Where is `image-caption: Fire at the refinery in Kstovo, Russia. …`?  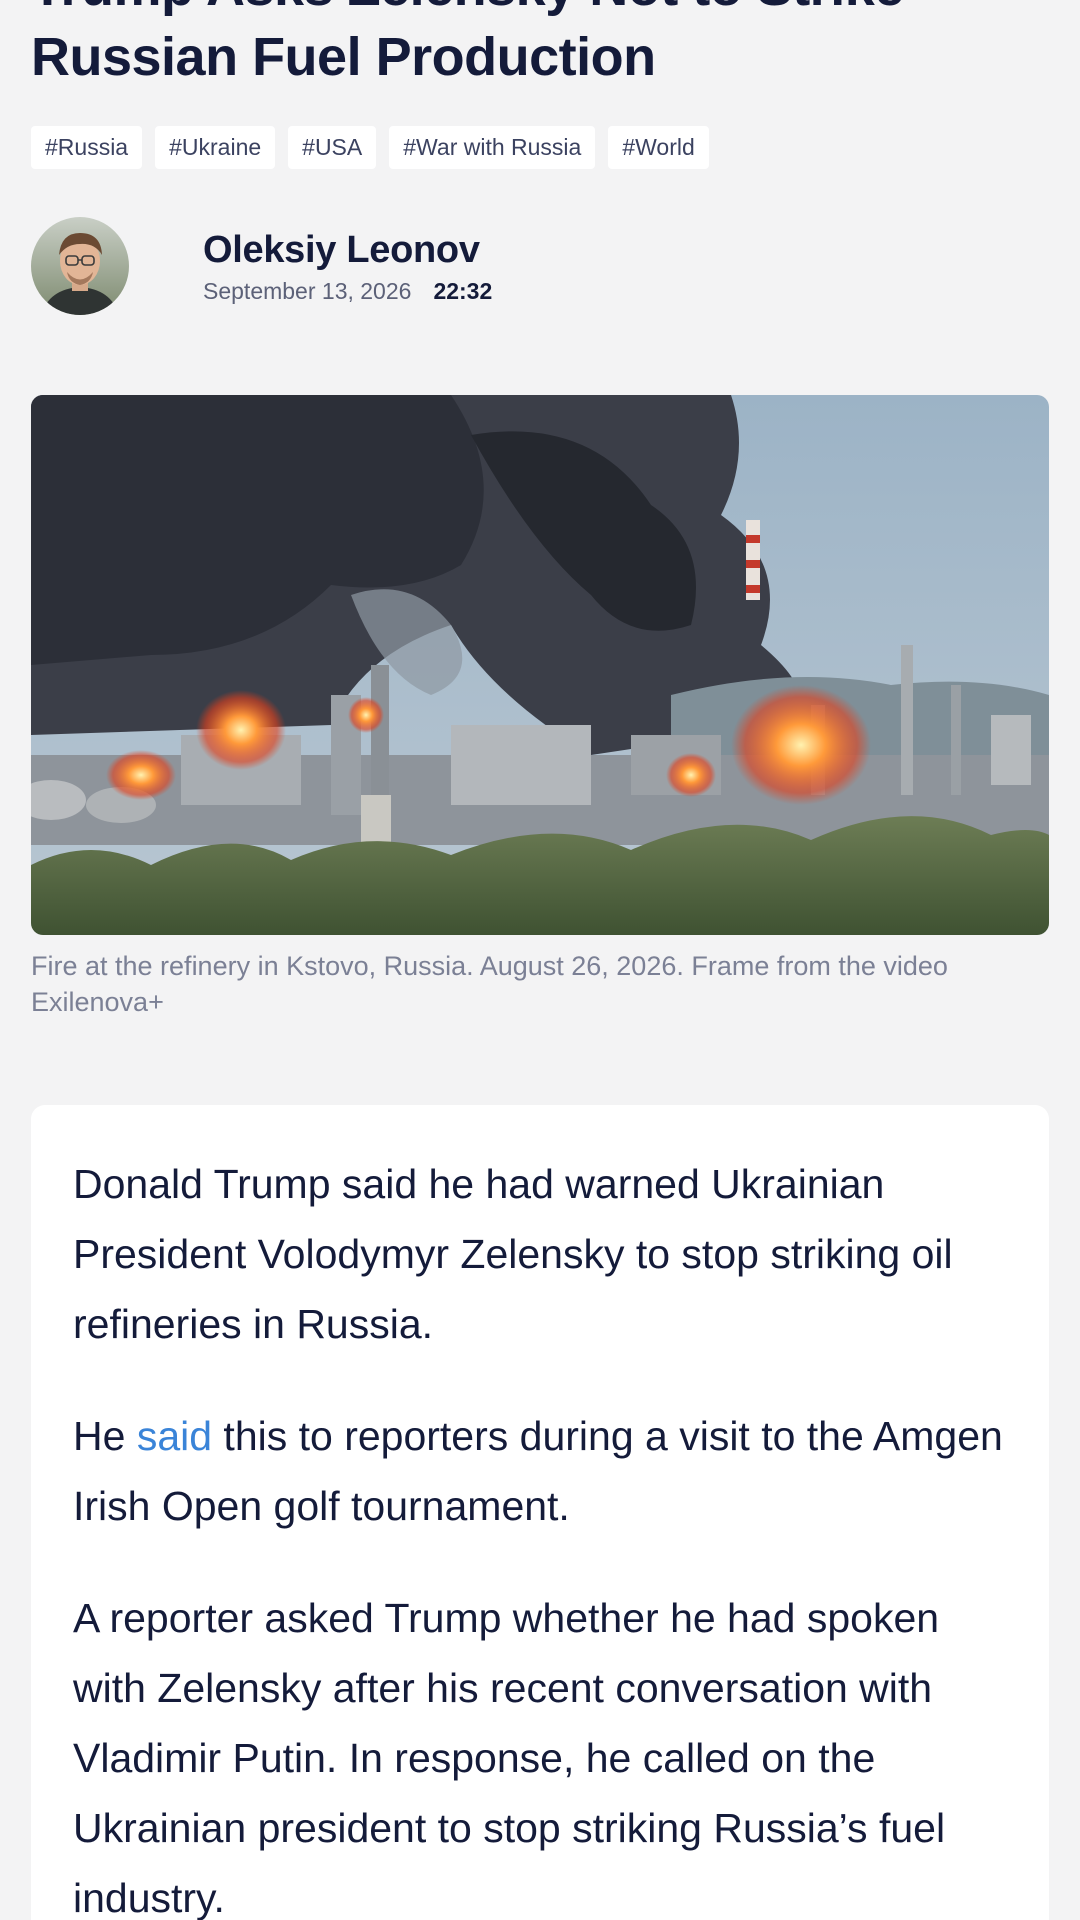
image-caption: Fire at the refinery in Kstovo, Russia. … is located at coordinates (489, 984).